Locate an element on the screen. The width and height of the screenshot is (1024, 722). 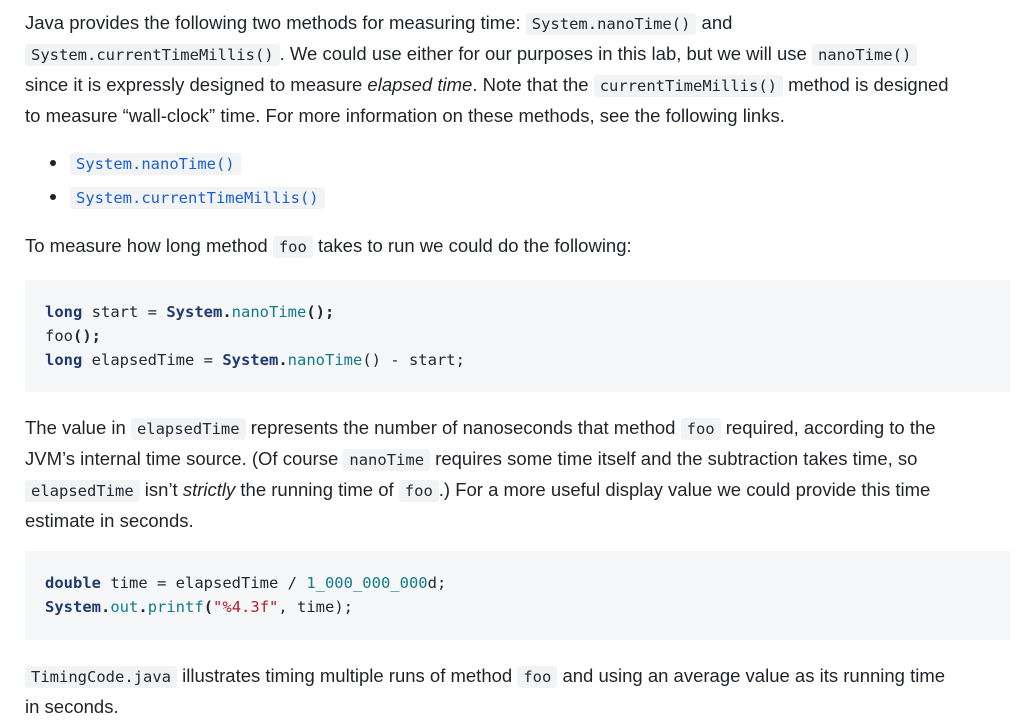
link-label: System.currentTimeMillis() is located at coordinates (197, 198).